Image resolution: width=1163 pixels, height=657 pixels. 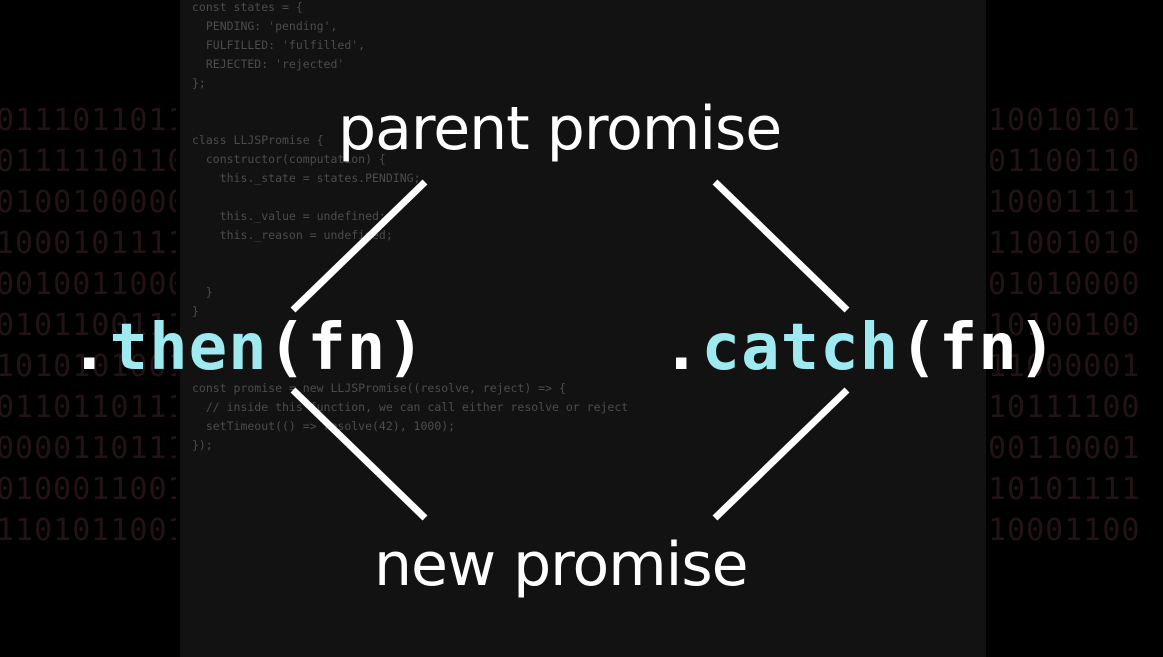 I want to click on catch-method-call: .catch(fn), so click(x=859, y=348).